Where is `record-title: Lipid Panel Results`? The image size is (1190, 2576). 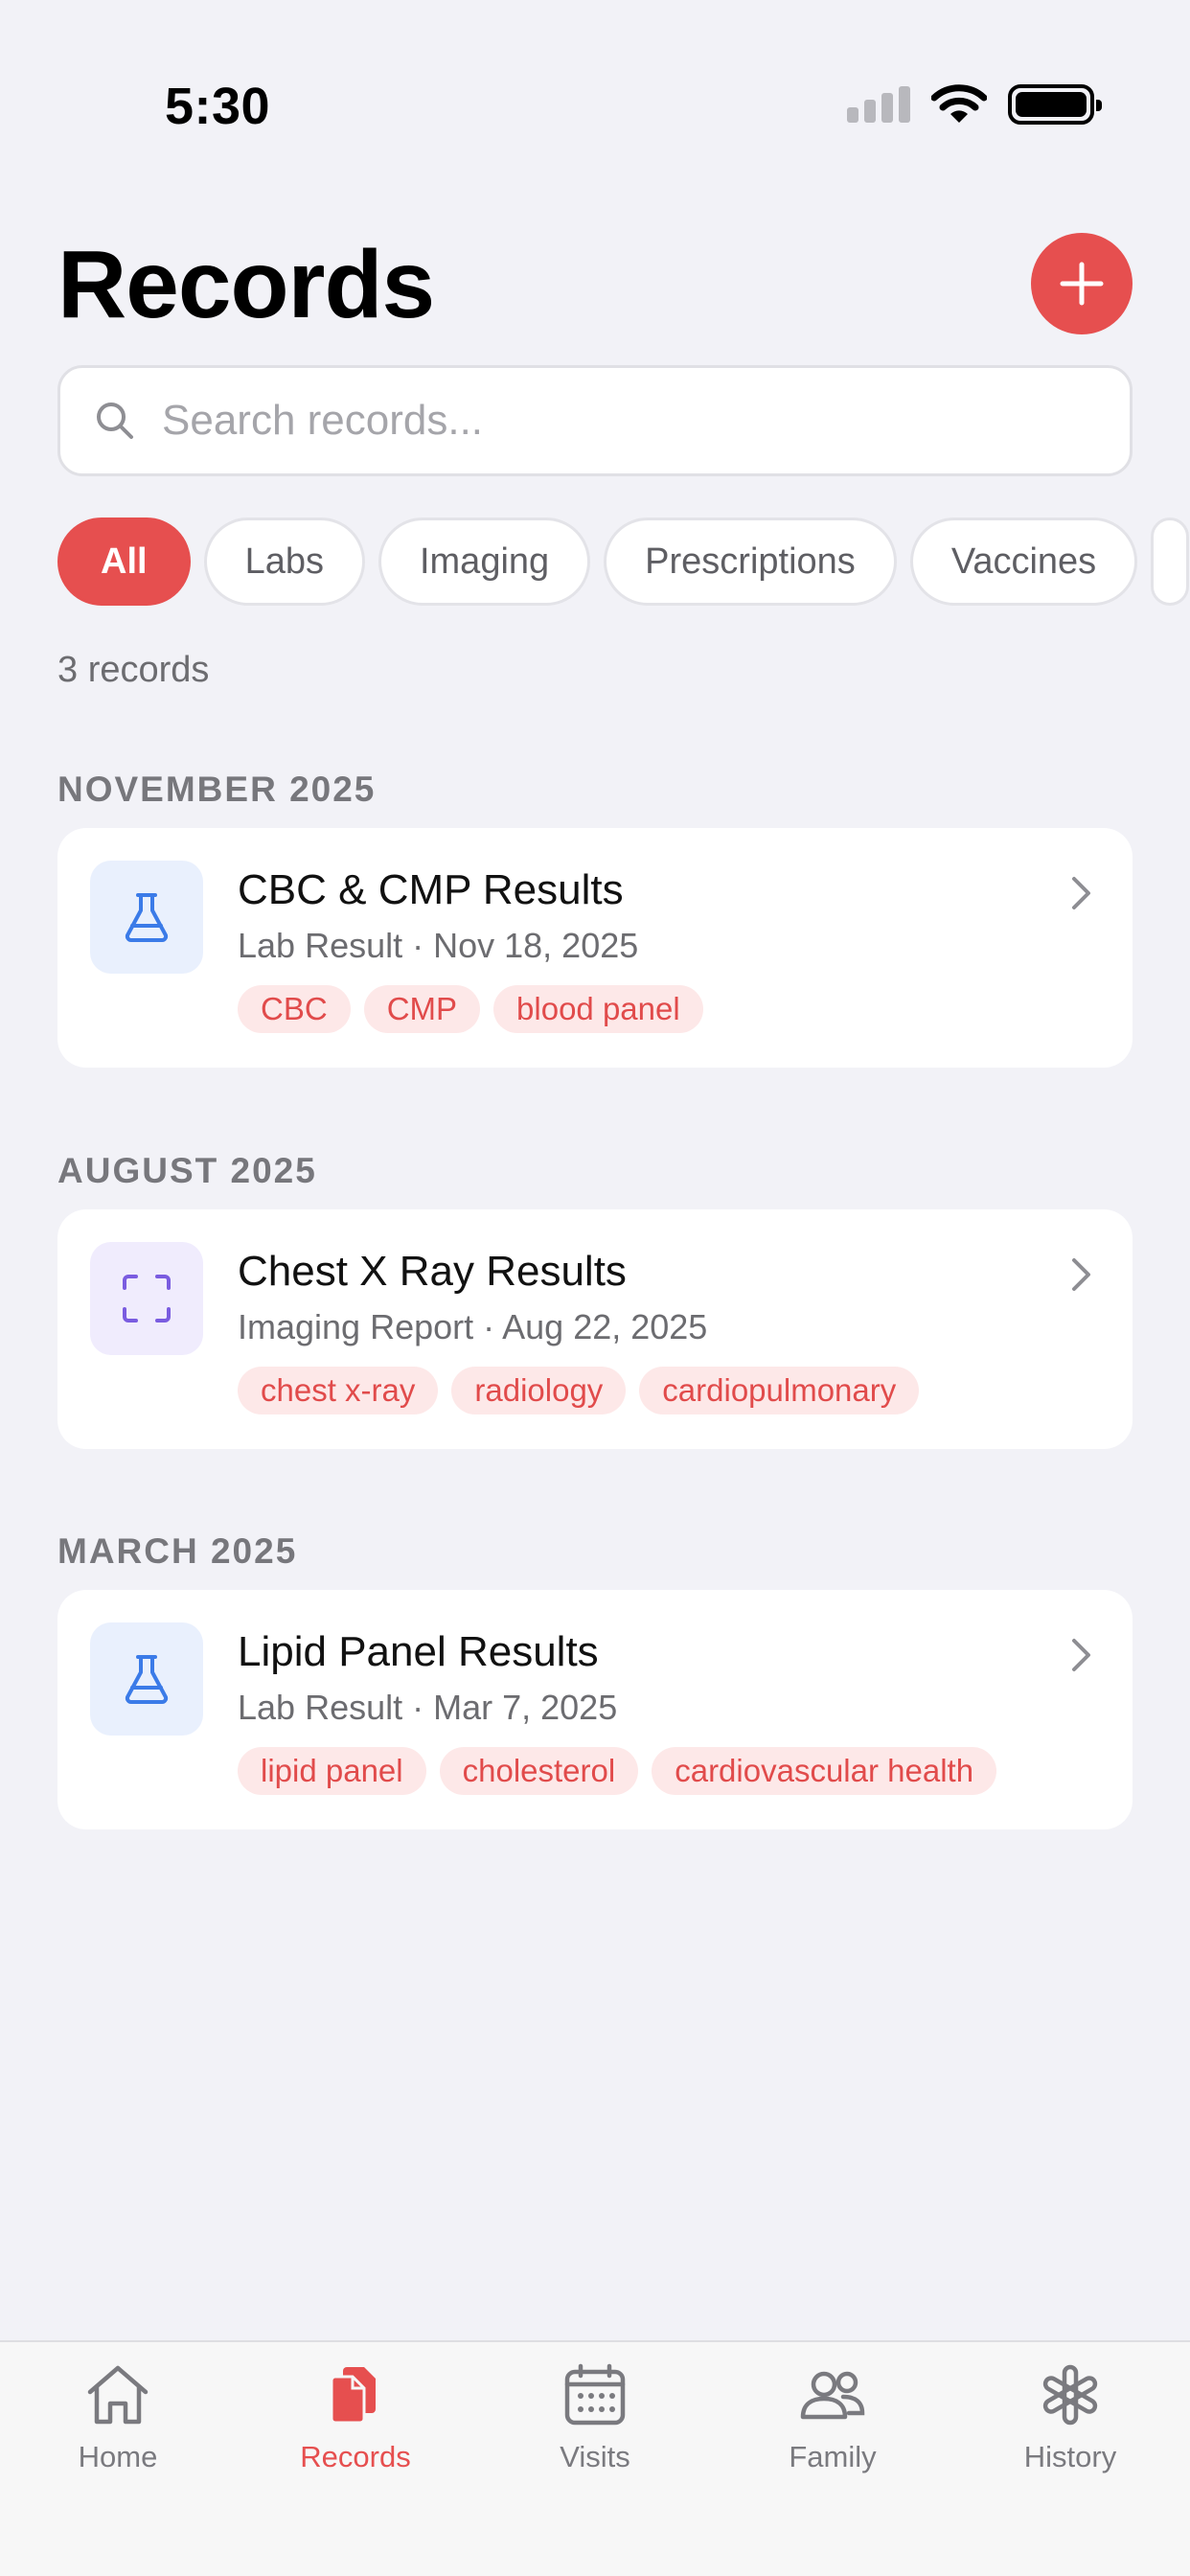 record-title: Lipid Panel Results is located at coordinates (419, 1651).